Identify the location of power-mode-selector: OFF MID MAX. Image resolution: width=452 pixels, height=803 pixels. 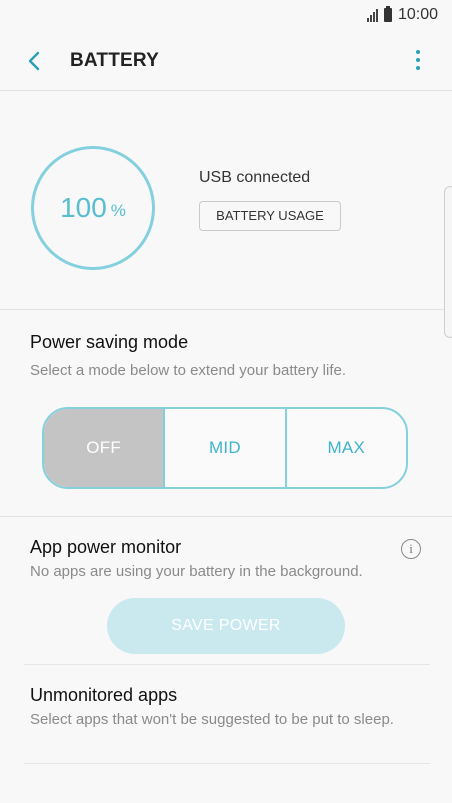
(225, 448).